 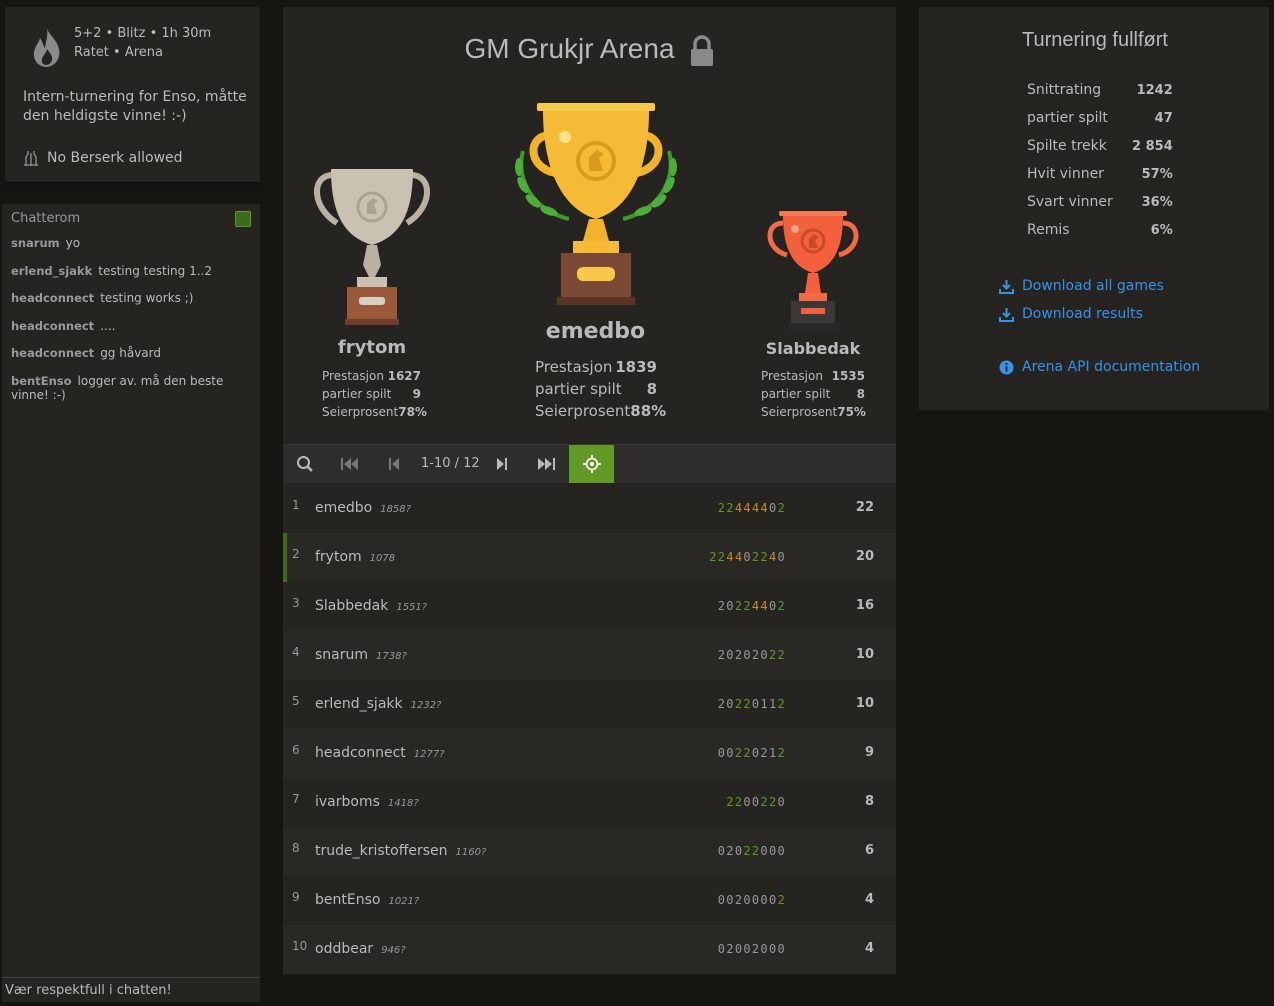 I want to click on standings-row: 3 Slabbedak 1551? 20224402 16, so click(x=589, y=606).